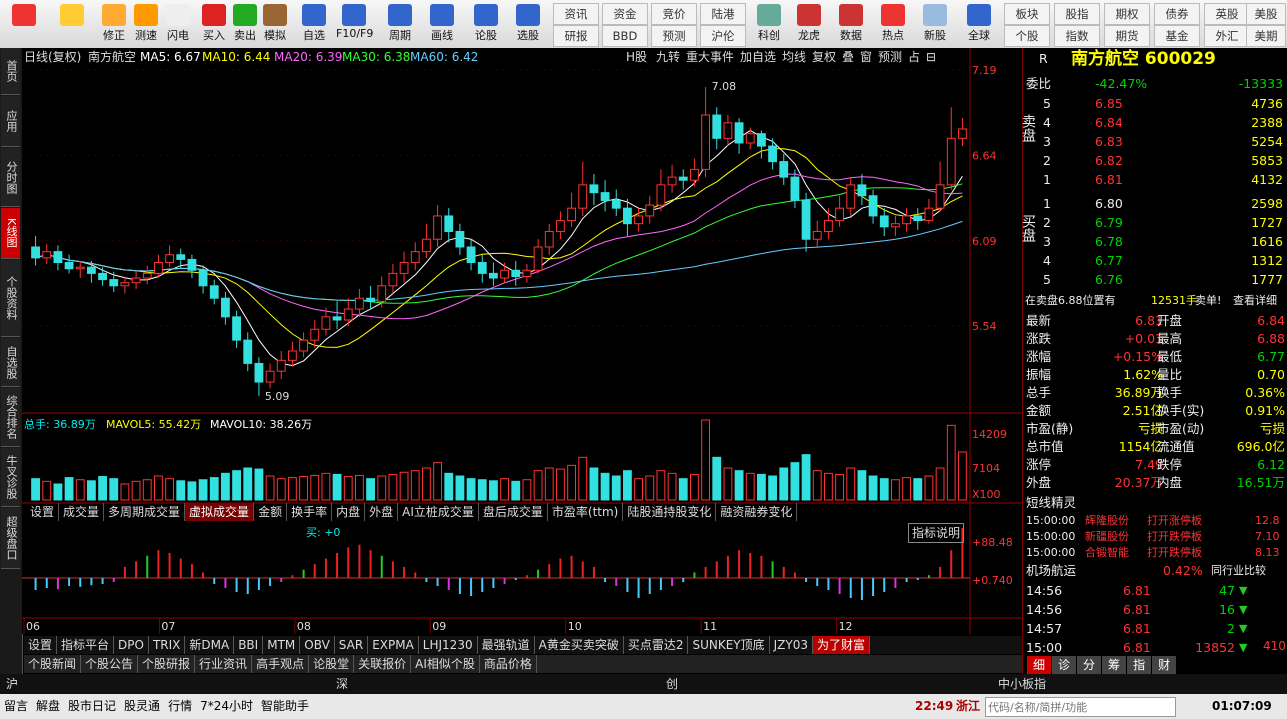  I want to click on indicator-explain-button: 指标说明, so click(936, 533).